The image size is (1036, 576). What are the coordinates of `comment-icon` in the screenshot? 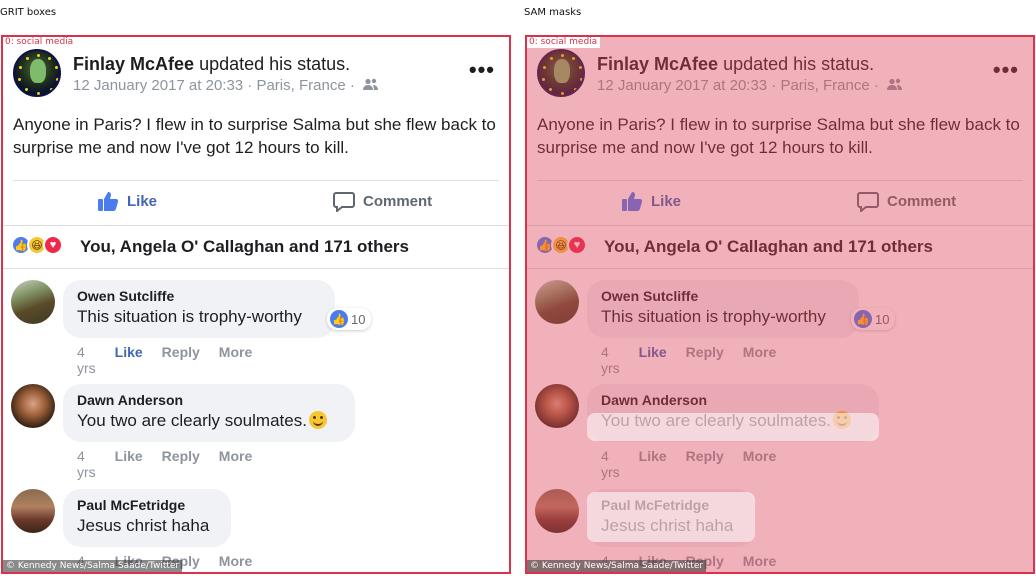 It's located at (868, 202).